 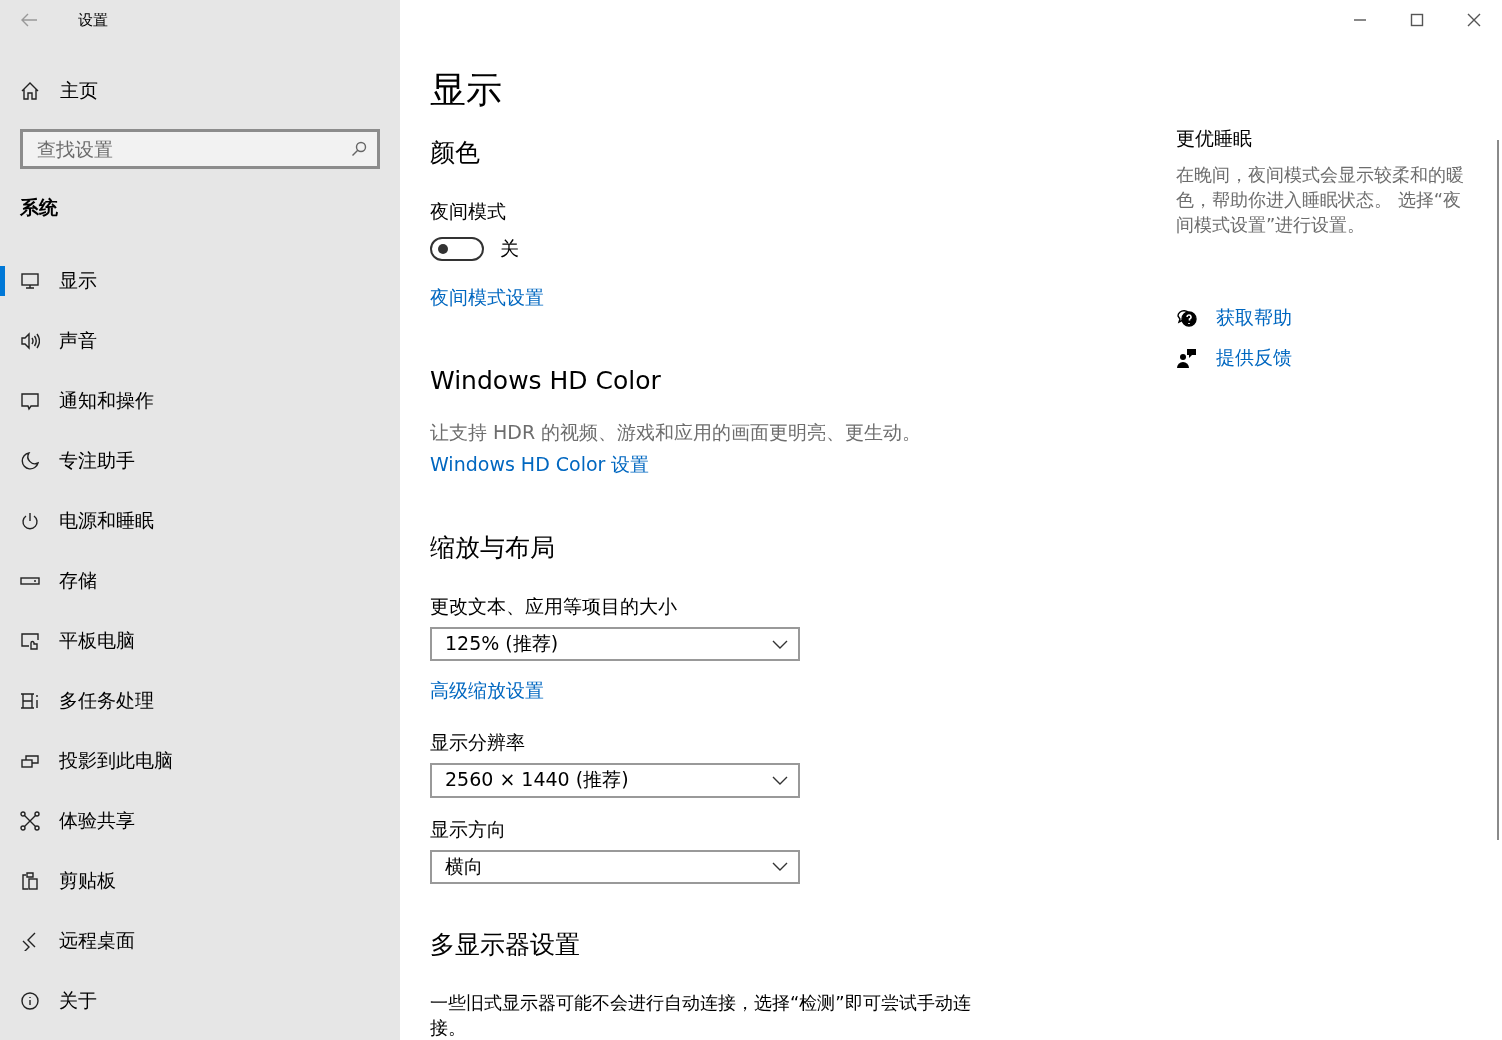 I want to click on sidebar-item: 平板电脑, so click(x=200, y=641).